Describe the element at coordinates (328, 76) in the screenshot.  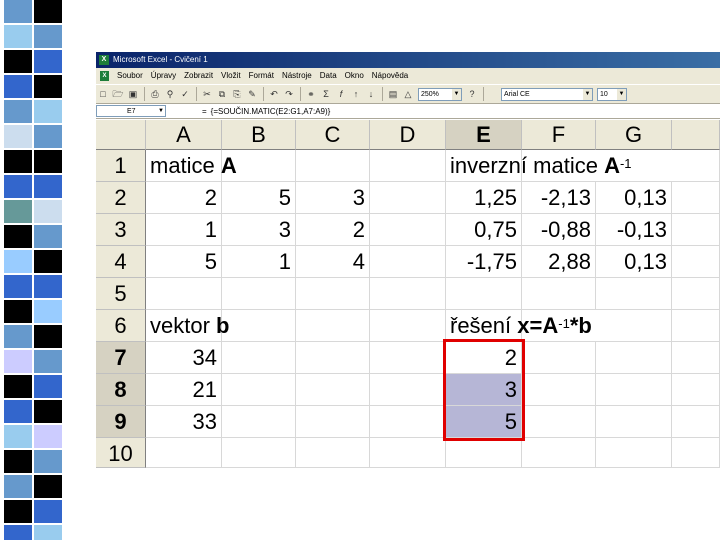
I see `menu-data: Data` at that location.